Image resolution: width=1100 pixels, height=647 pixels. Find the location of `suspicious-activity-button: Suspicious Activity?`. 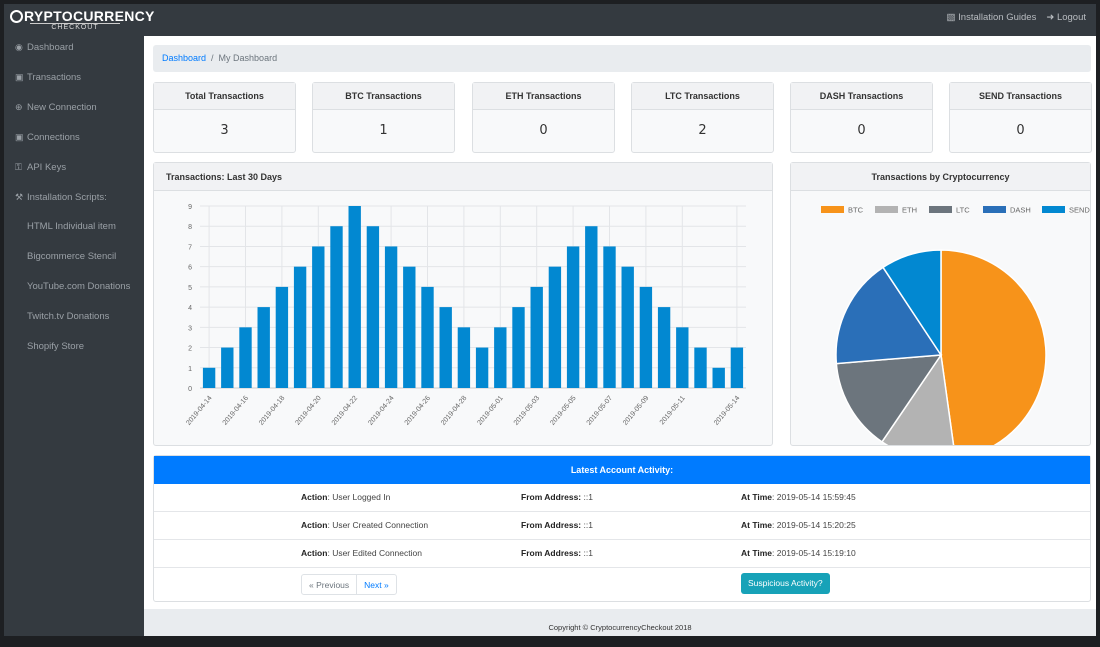

suspicious-activity-button: Suspicious Activity? is located at coordinates (785, 583).